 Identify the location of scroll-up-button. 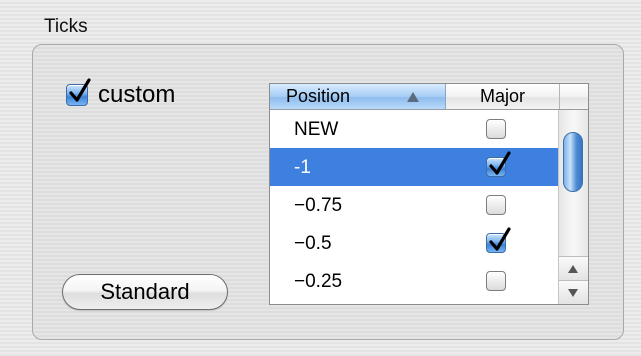
(573, 268).